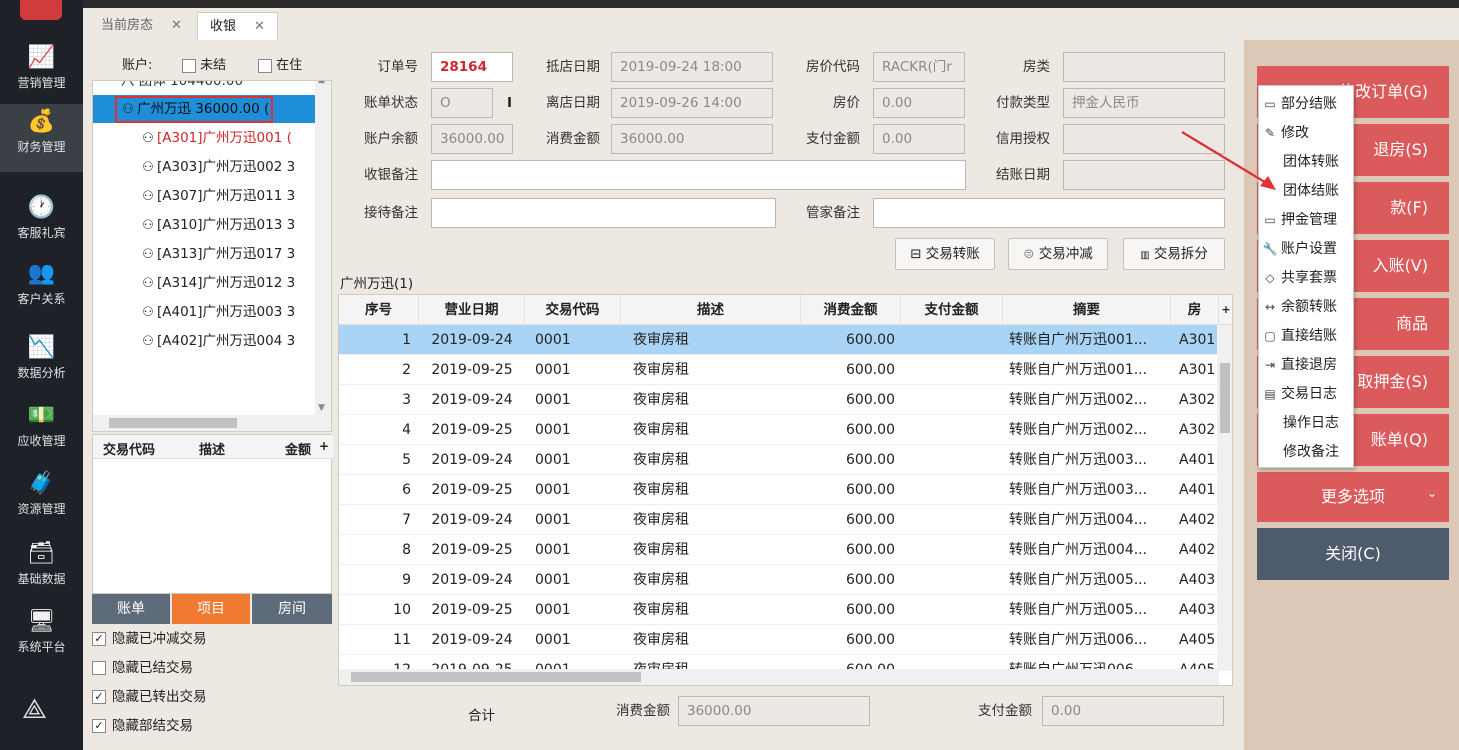  Describe the element at coordinates (142, 726) in the screenshot. I see `hide-option-3: ✓ 隐藏部结交易` at that location.